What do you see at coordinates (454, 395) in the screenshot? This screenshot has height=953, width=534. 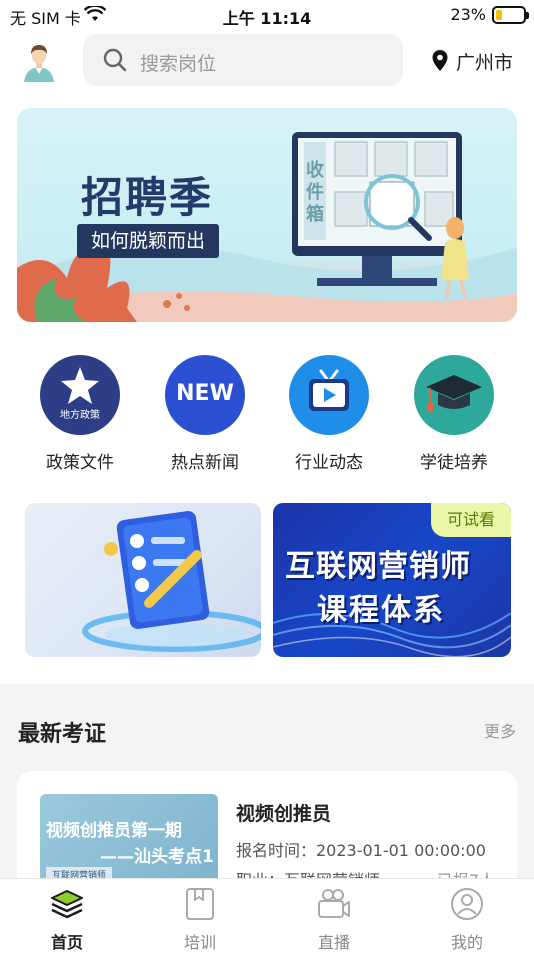 I see `graduation-cap-icon` at bounding box center [454, 395].